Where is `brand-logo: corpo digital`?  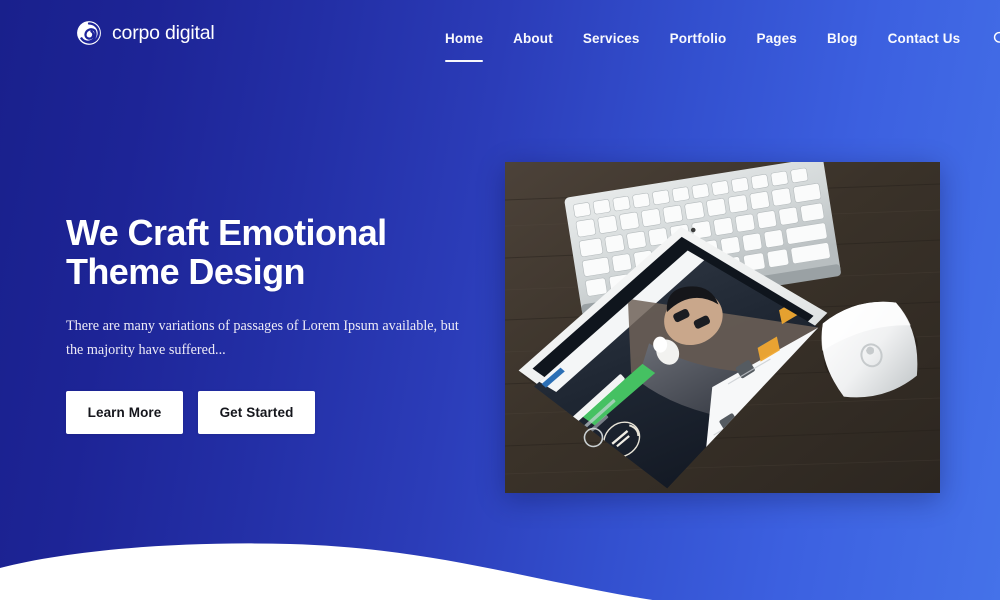
brand-logo: corpo digital is located at coordinates (145, 33).